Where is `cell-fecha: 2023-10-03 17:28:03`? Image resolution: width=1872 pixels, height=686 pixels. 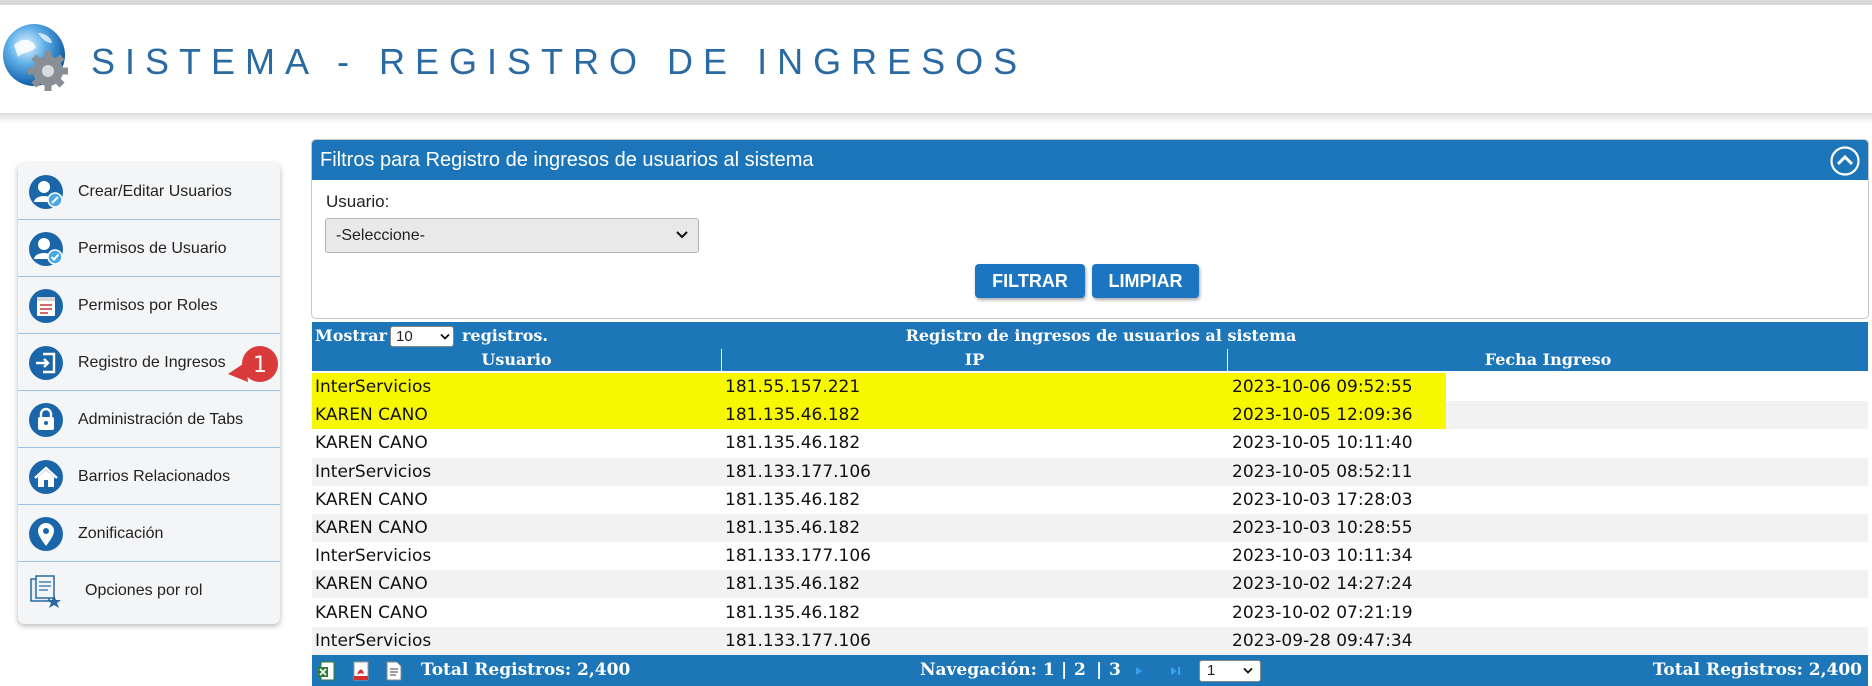 cell-fecha: 2023-10-03 17:28:03 is located at coordinates (1322, 499).